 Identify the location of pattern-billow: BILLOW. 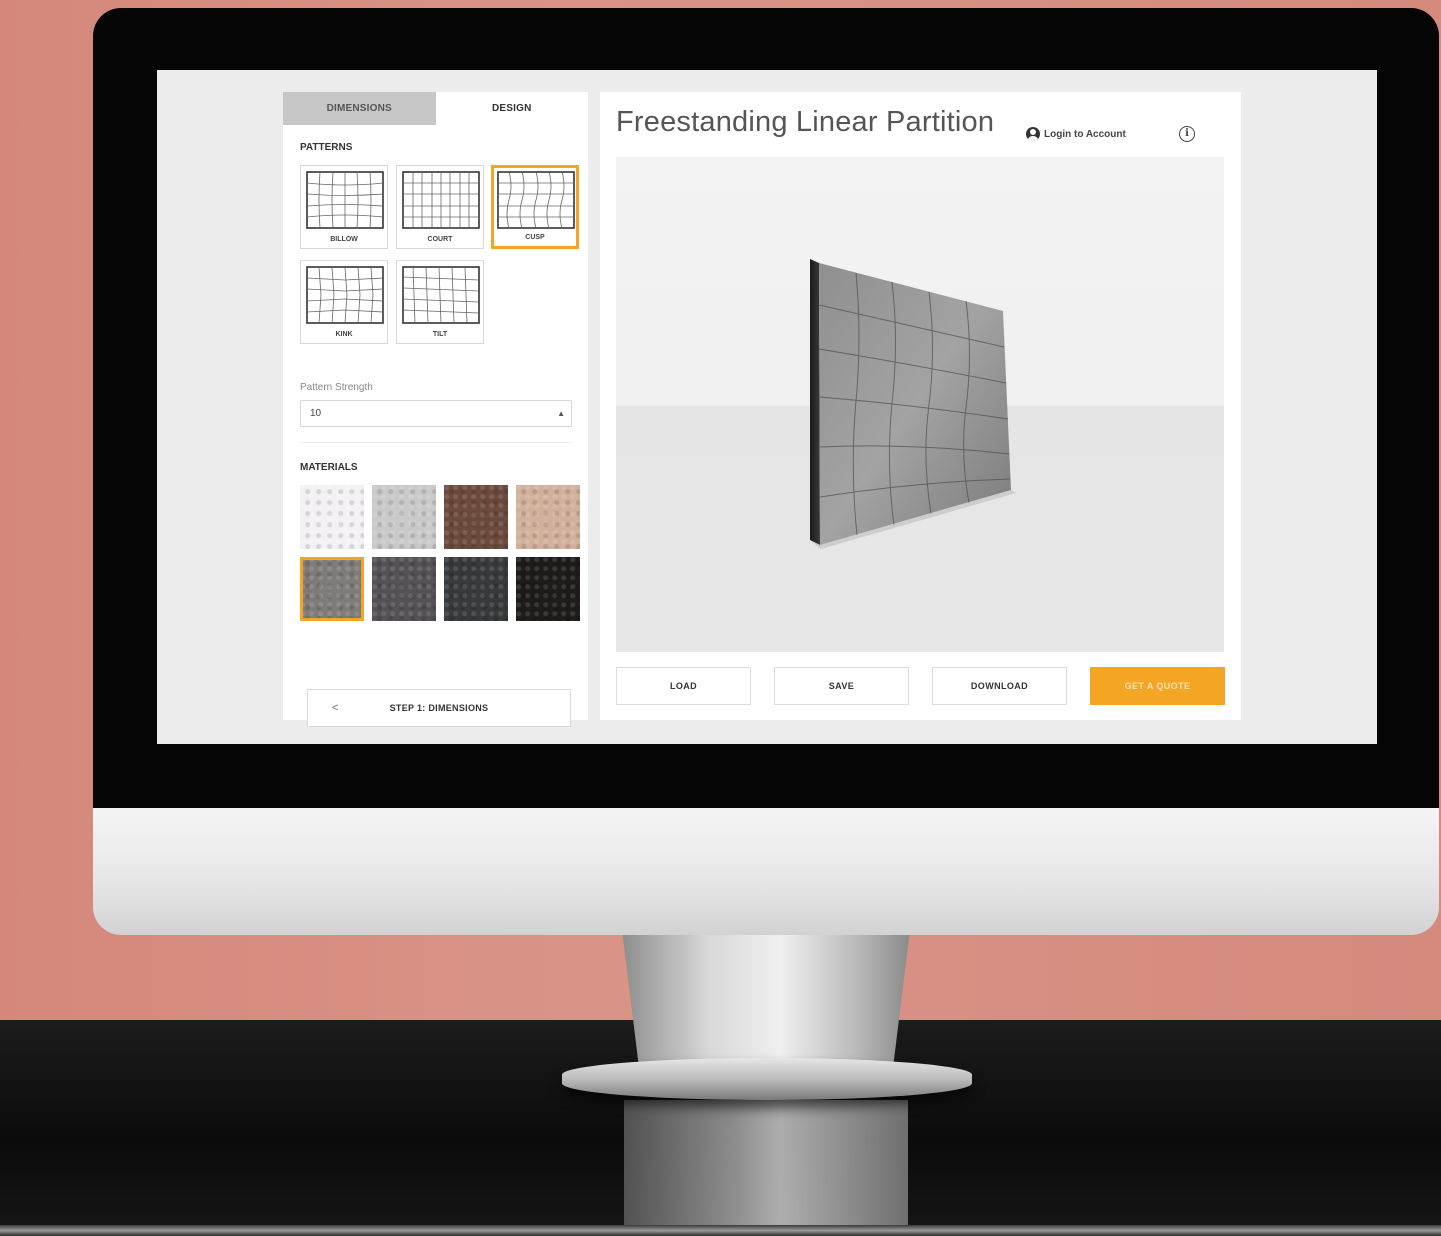
(344, 207).